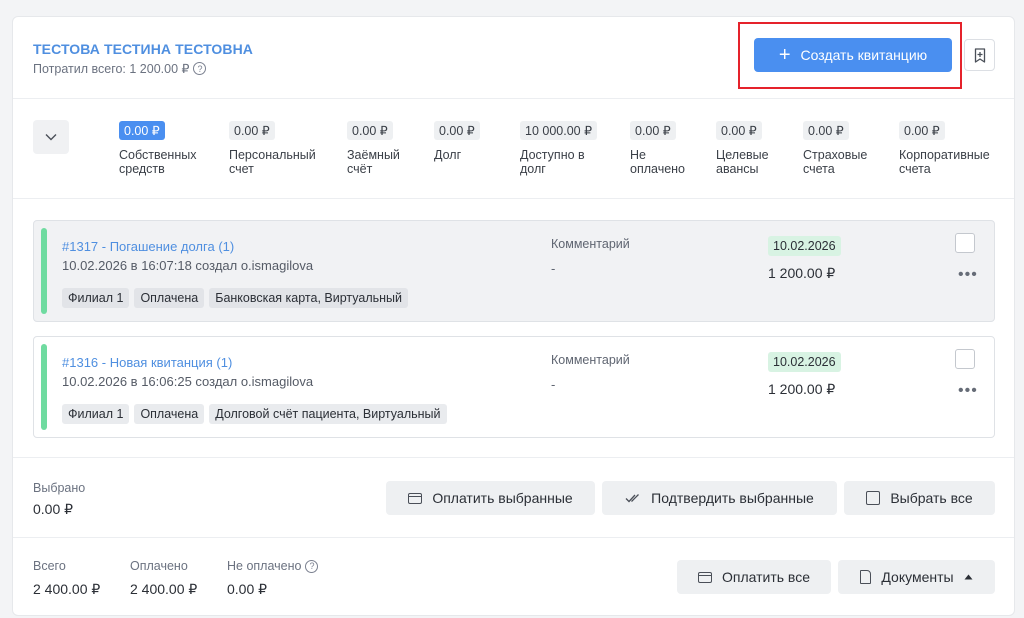  I want to click on tag-payment-method: Банковская карта, Виртуальный, so click(308, 298).